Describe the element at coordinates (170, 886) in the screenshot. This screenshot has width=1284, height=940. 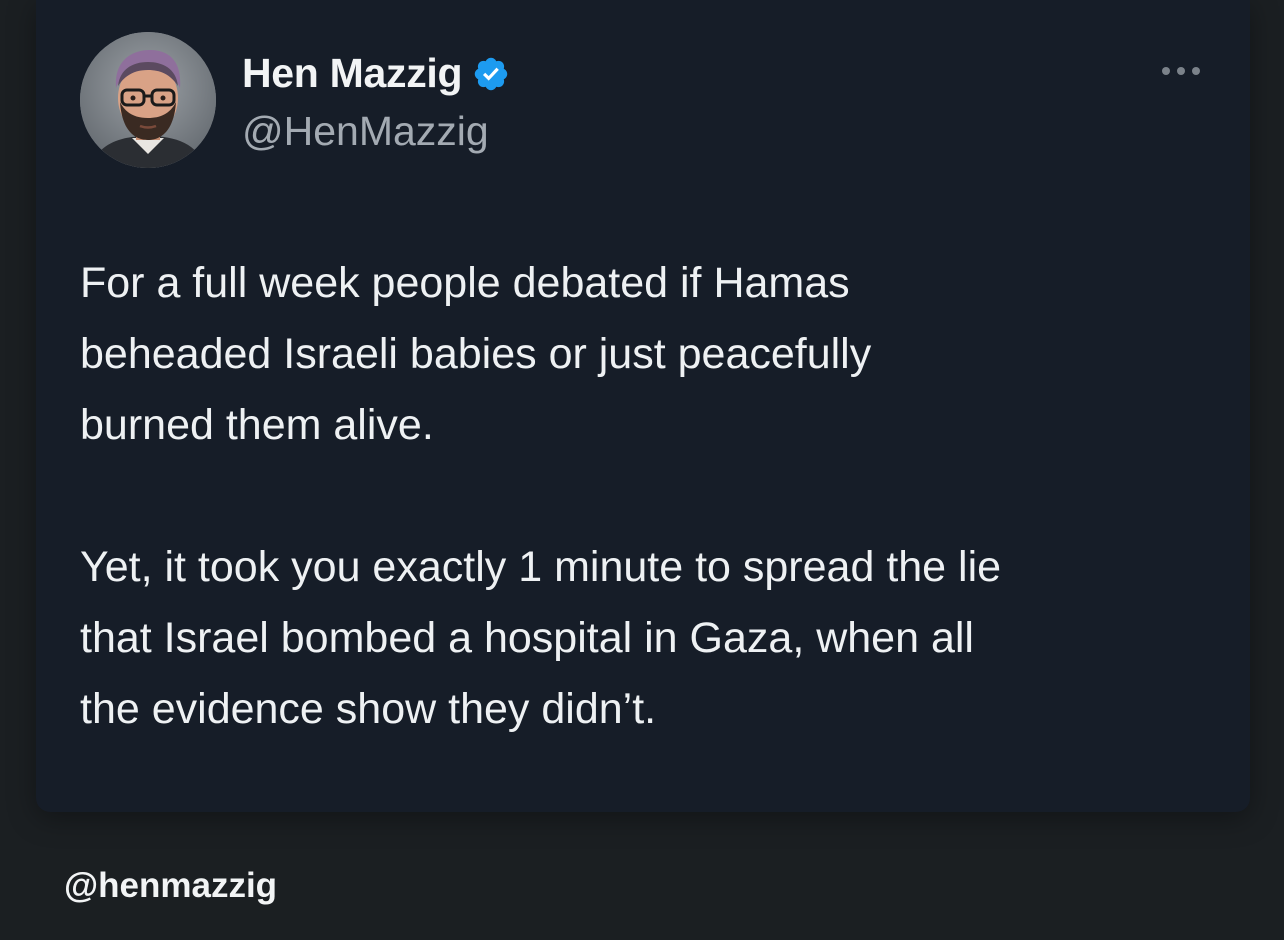
I see `watermark-handle: @henmazzig` at that location.